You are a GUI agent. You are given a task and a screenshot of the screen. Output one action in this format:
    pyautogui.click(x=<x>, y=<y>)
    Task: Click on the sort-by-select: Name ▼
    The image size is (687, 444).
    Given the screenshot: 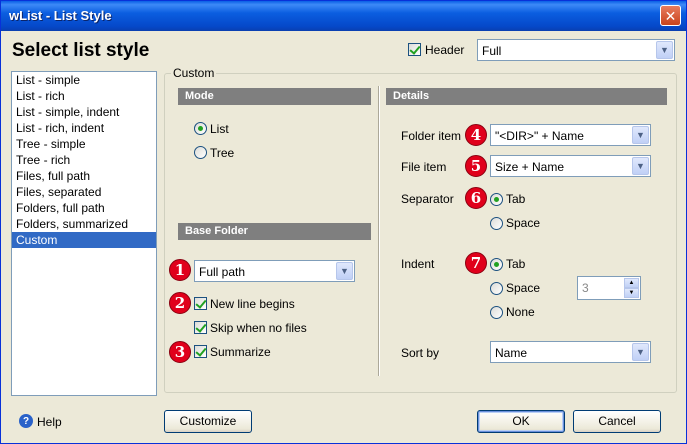 What is the action you would take?
    pyautogui.click(x=570, y=352)
    